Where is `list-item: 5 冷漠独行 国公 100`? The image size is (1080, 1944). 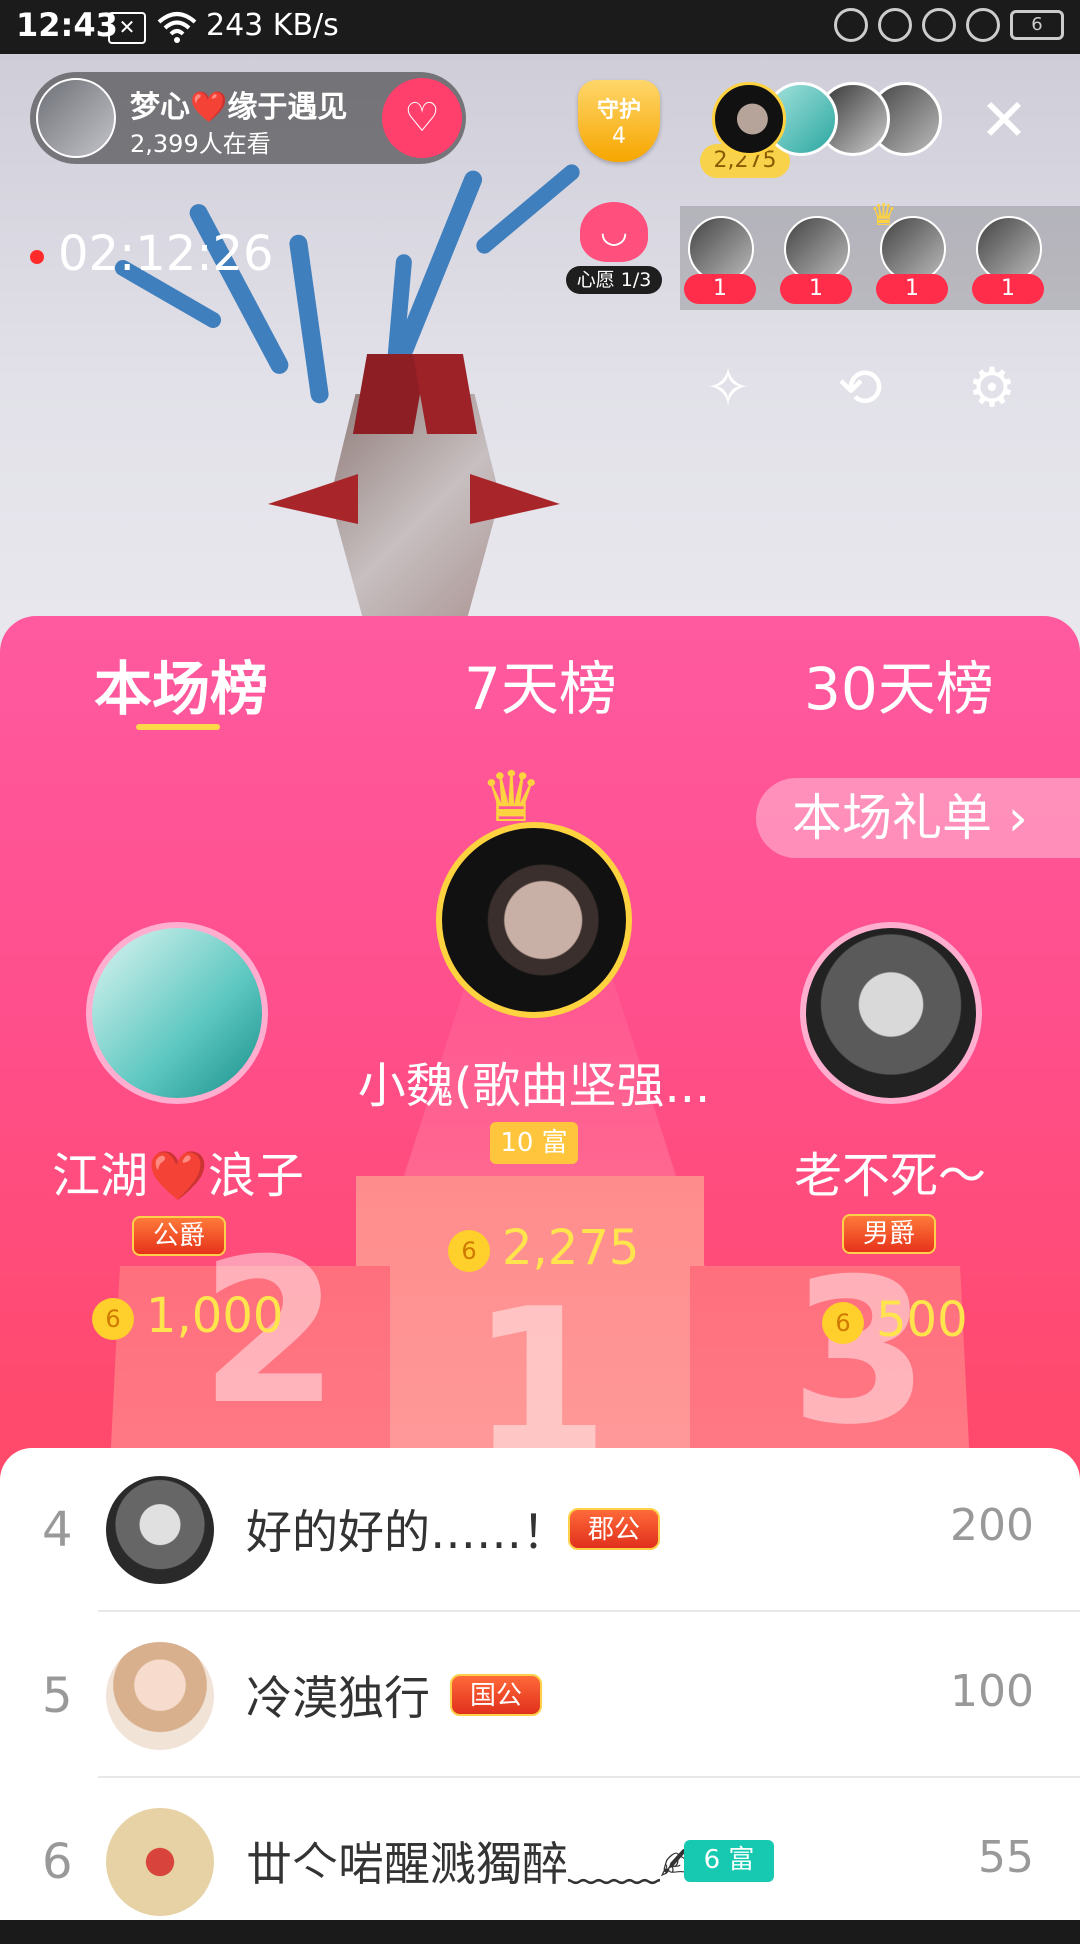
list-item: 5 冷漠独行 国公 100 is located at coordinates (540, 1696).